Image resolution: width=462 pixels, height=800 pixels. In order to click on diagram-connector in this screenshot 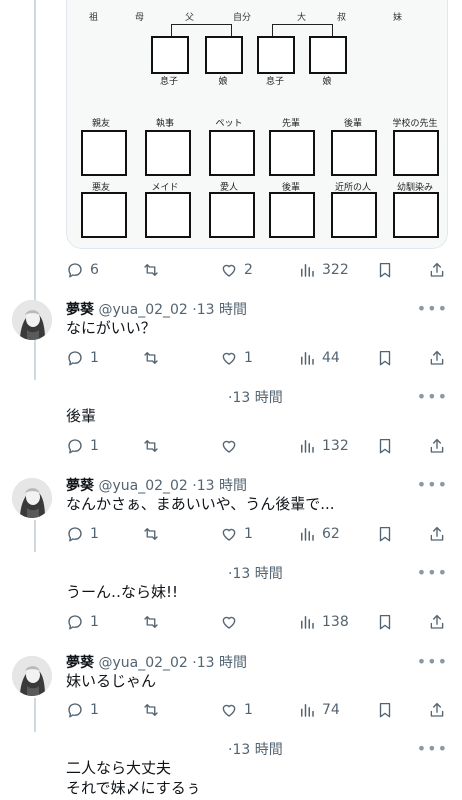, I will do `click(332, 30)`.